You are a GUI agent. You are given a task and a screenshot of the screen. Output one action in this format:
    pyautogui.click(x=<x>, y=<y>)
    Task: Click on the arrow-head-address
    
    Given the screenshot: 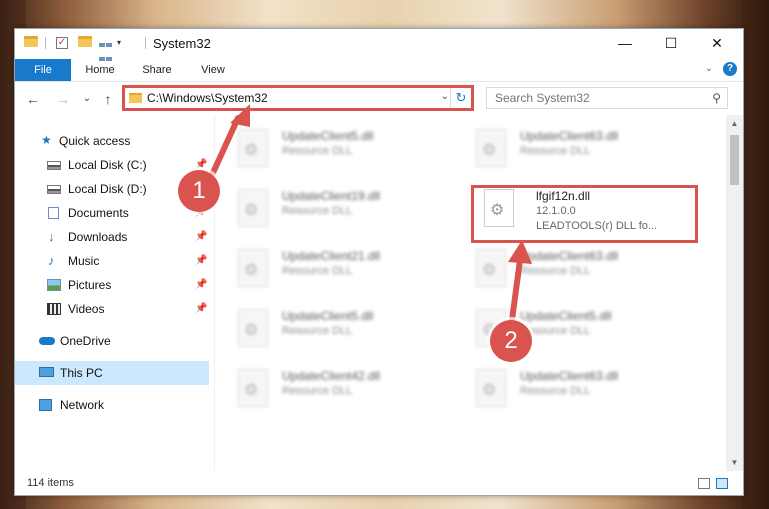 What is the action you would take?
    pyautogui.click(x=240, y=115)
    